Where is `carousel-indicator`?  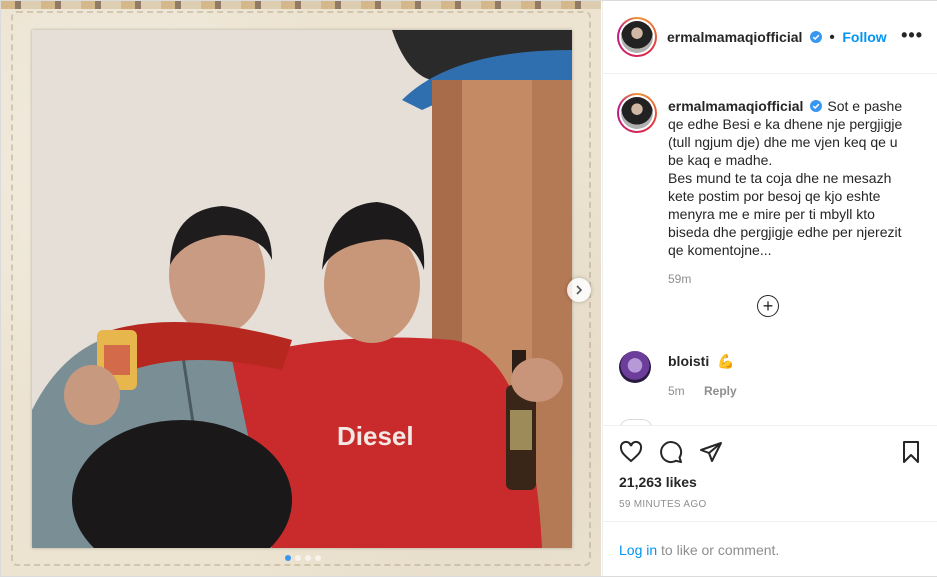 carousel-indicator is located at coordinates (303, 558).